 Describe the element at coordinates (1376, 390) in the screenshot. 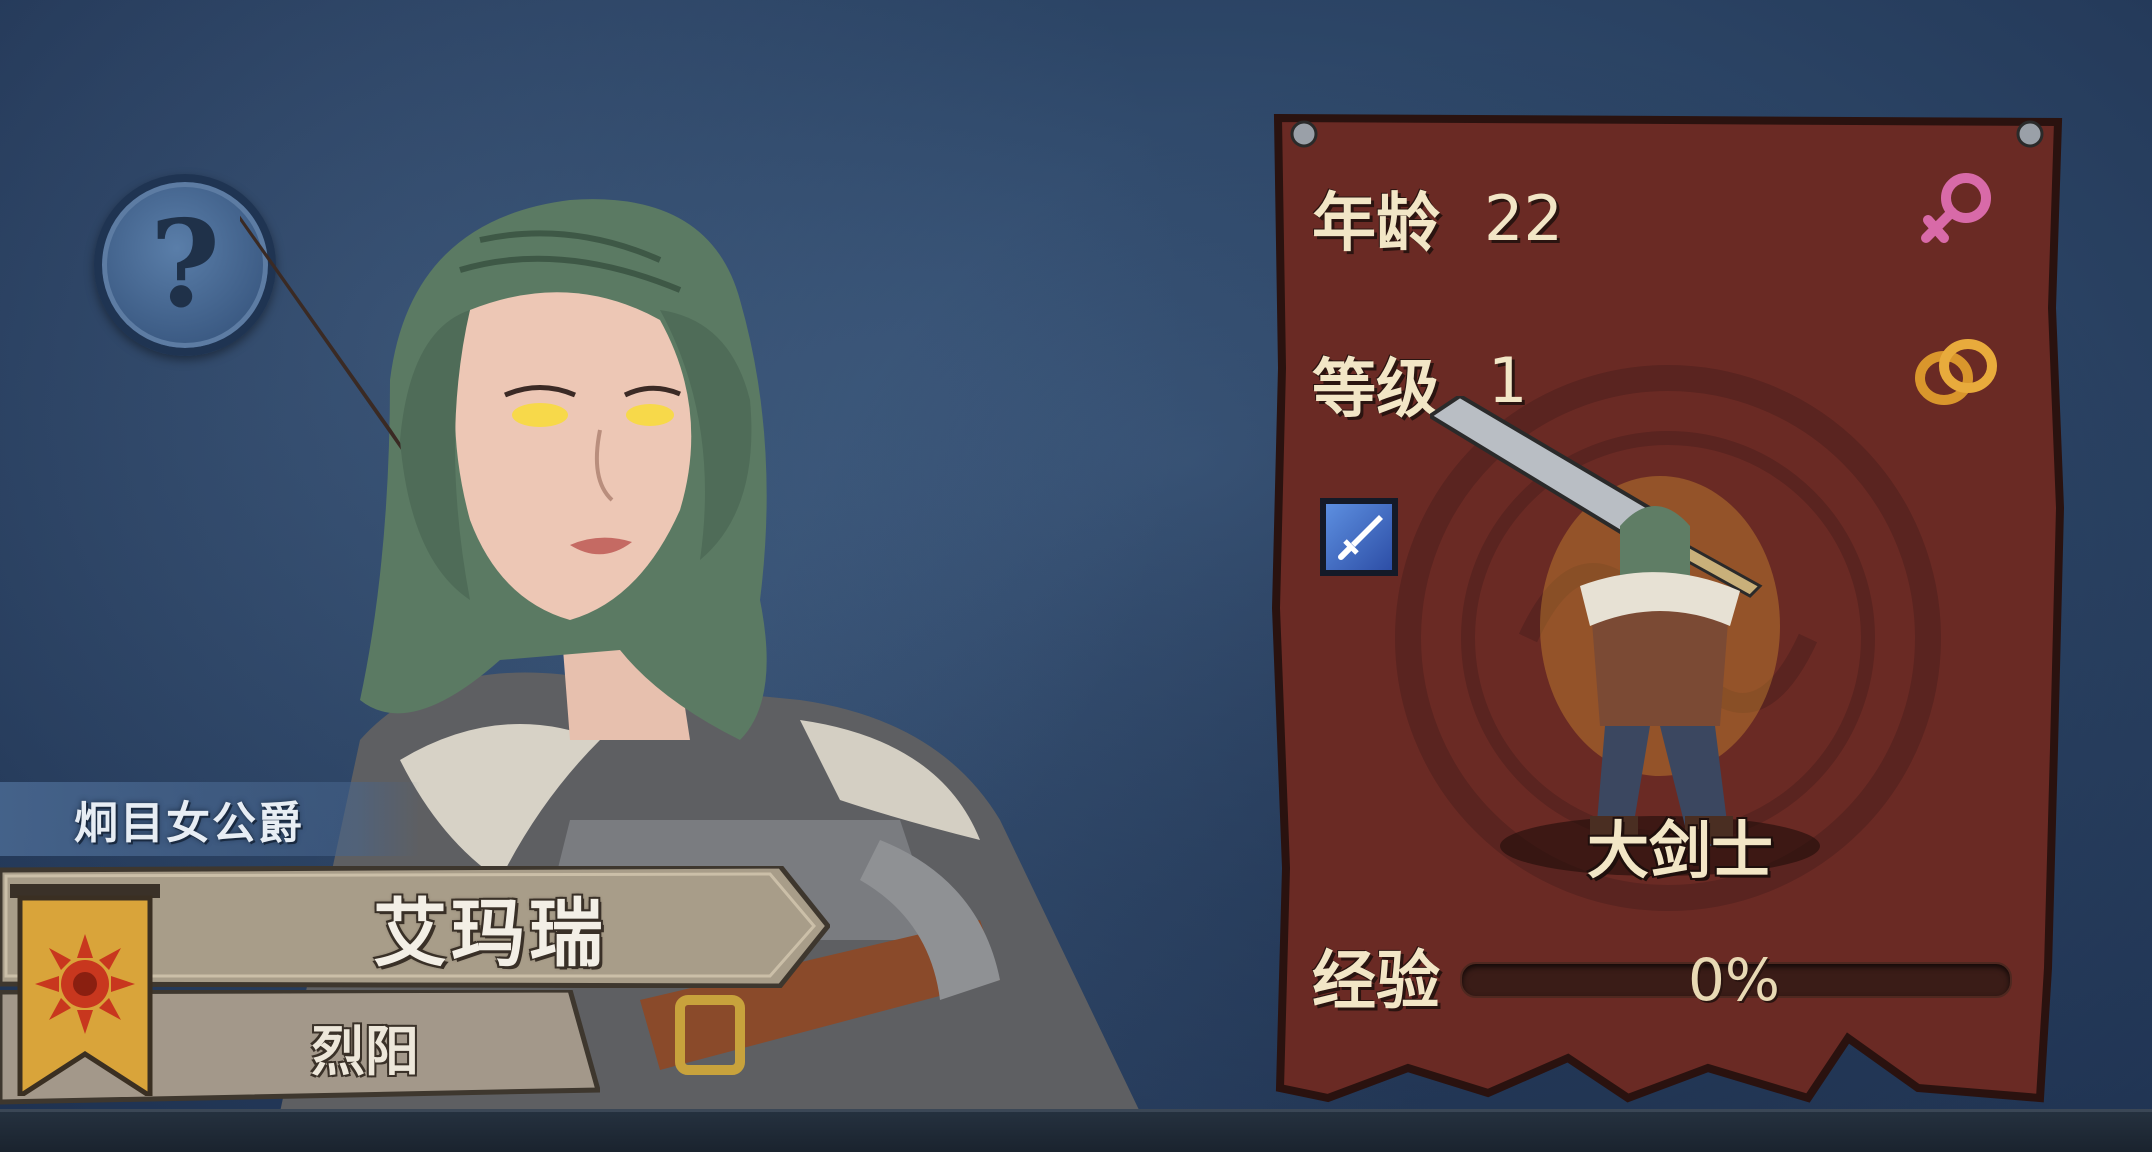

I see `level-label: 等级` at that location.